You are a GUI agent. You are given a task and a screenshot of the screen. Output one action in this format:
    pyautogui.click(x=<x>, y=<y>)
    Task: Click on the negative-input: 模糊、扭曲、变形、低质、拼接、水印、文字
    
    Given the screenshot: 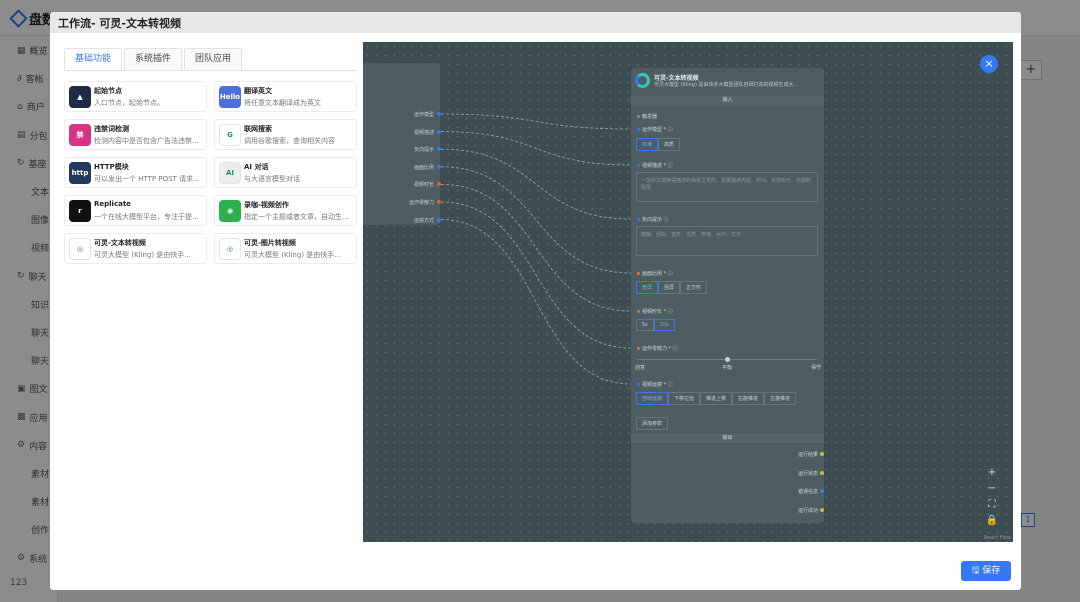 What is the action you would take?
    pyautogui.click(x=727, y=241)
    